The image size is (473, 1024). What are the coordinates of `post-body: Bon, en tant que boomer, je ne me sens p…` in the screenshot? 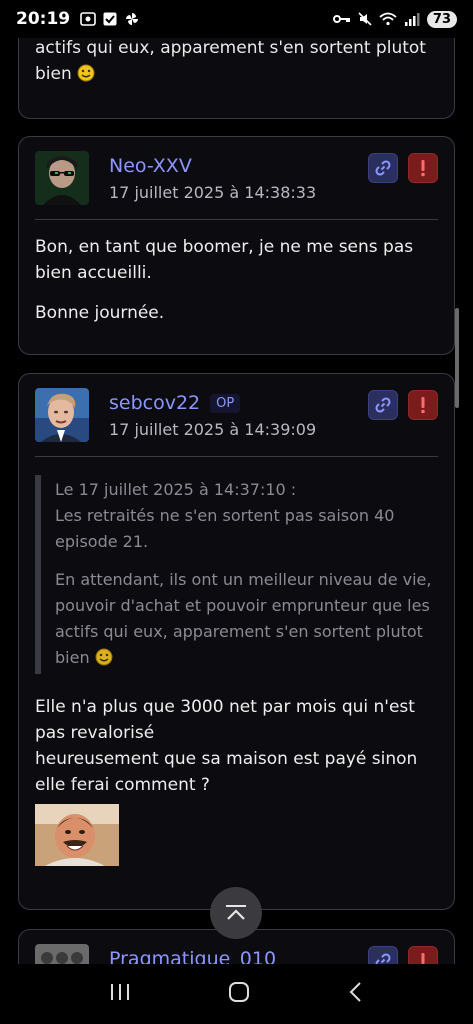 It's located at (236, 281).